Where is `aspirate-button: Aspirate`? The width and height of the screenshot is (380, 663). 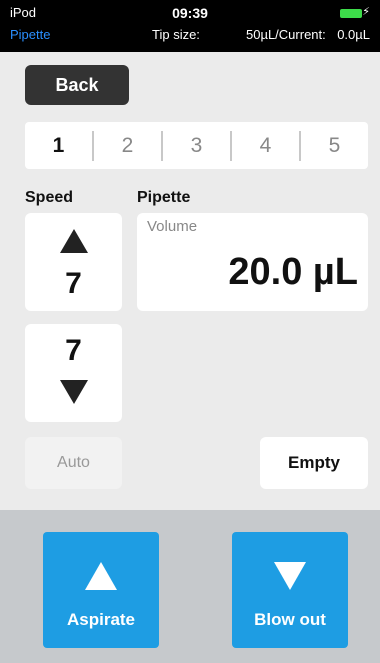
aspirate-button: Aspirate is located at coordinates (101, 590).